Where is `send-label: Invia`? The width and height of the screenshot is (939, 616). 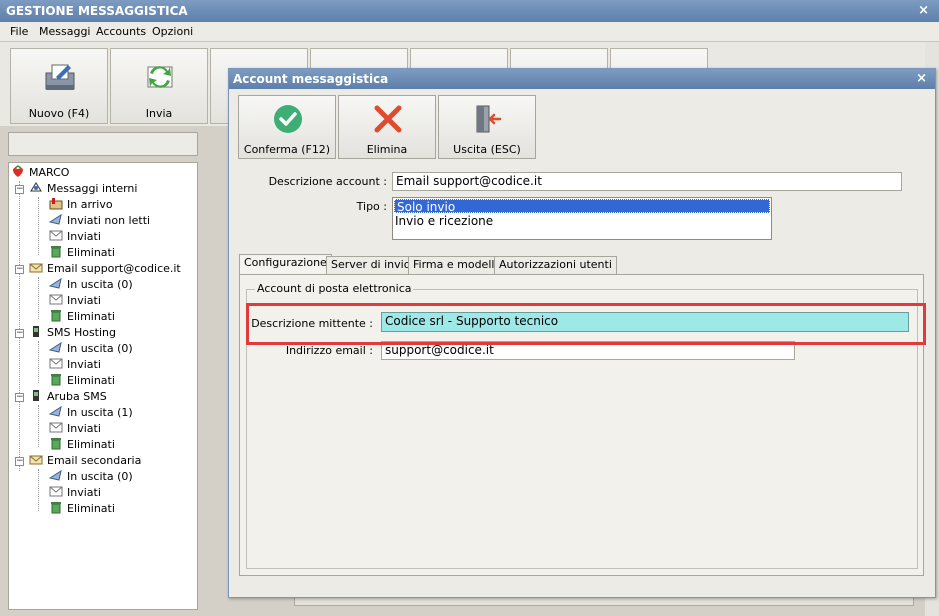
send-label: Invia is located at coordinates (159, 113).